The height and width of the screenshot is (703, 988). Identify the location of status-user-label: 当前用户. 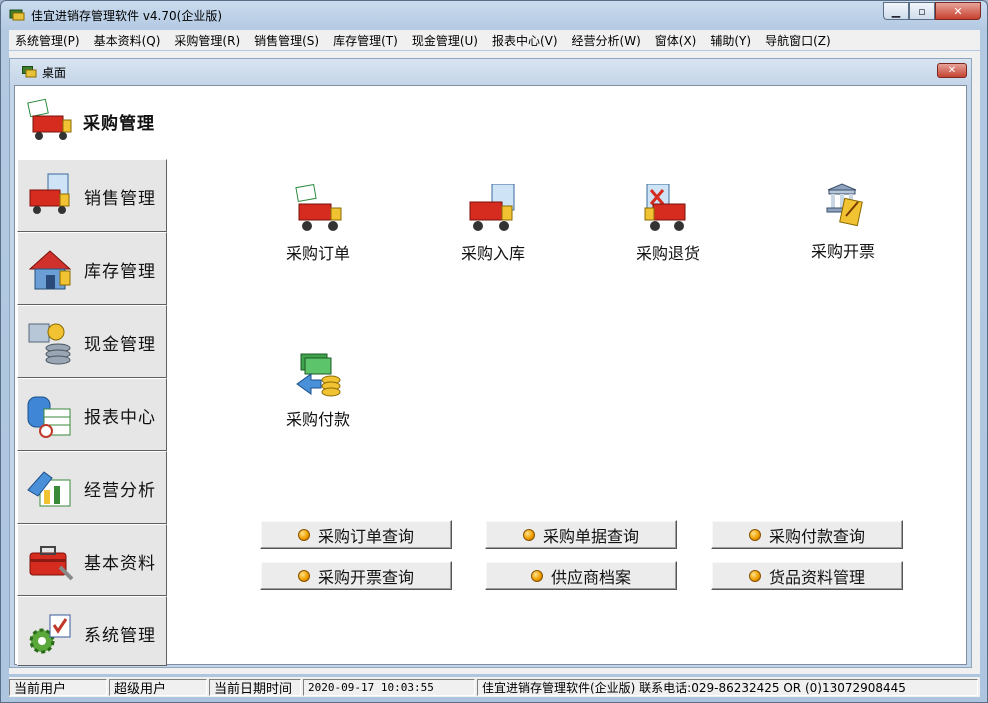
(58, 687).